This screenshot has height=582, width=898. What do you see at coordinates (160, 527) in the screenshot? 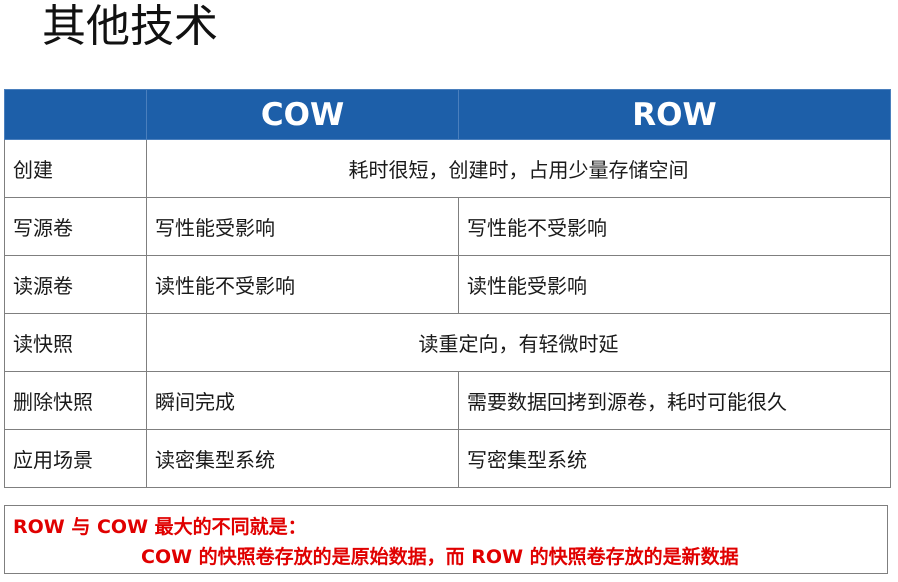
I see `note-line-1: ROW 与 COW 最大的不同就是：` at bounding box center [160, 527].